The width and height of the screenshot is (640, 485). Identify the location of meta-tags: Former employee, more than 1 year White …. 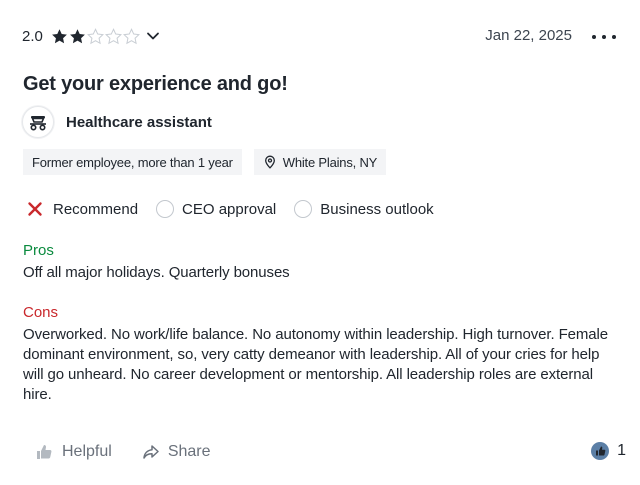
(210, 162).